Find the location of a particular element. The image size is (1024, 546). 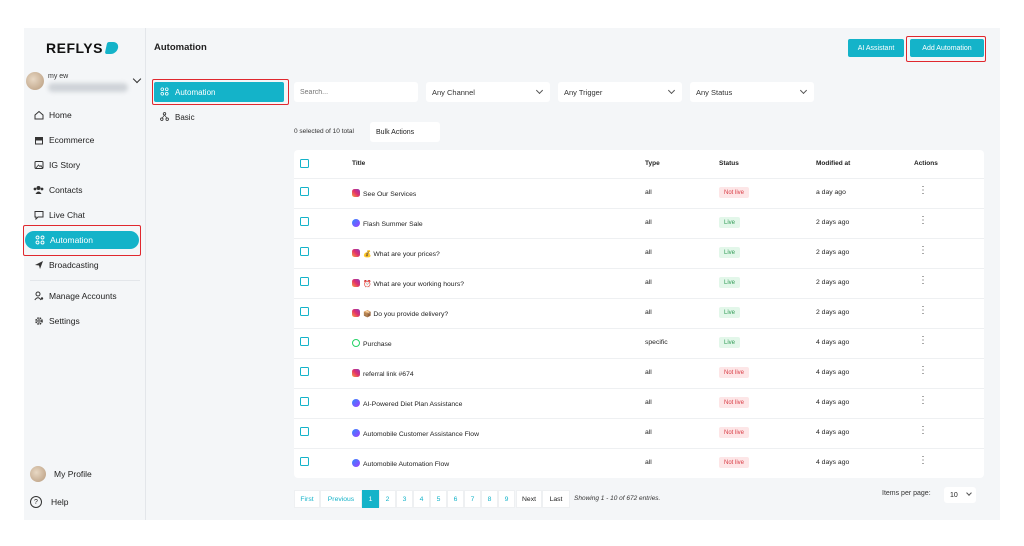

pagination-page: 5 is located at coordinates (438, 499).